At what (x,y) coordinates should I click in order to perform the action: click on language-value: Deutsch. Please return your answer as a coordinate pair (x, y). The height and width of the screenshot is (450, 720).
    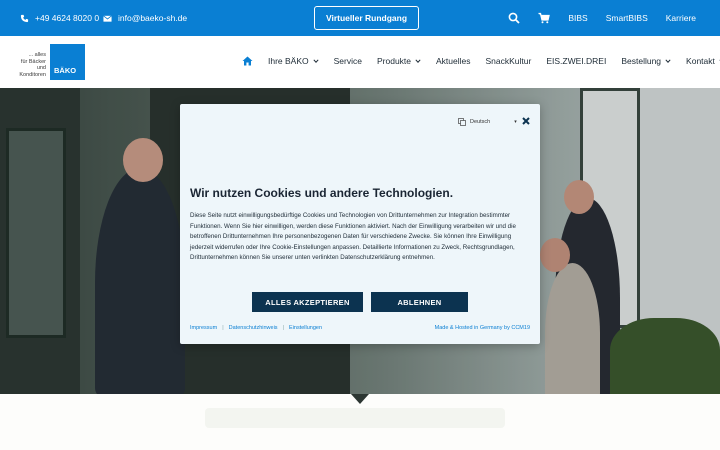
    Looking at the image, I should click on (480, 122).